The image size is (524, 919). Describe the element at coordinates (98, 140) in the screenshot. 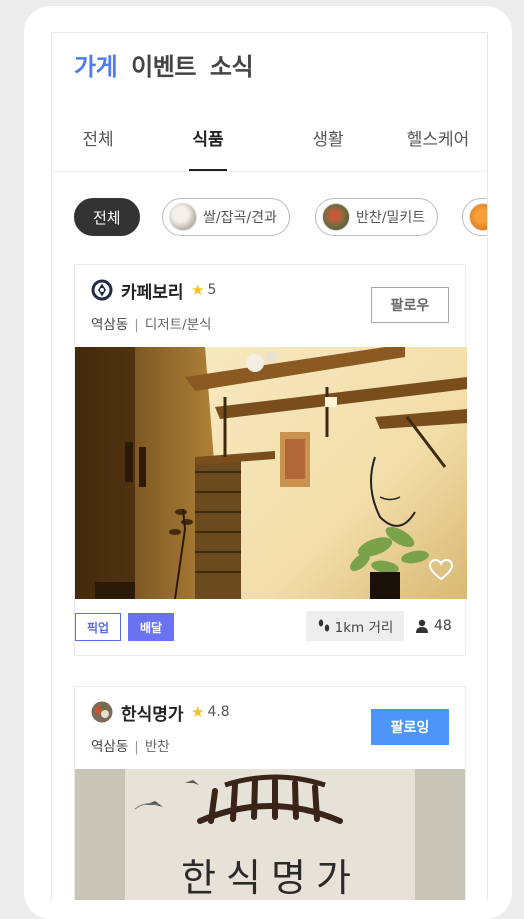

I see `subtab-all-label: 전체` at that location.